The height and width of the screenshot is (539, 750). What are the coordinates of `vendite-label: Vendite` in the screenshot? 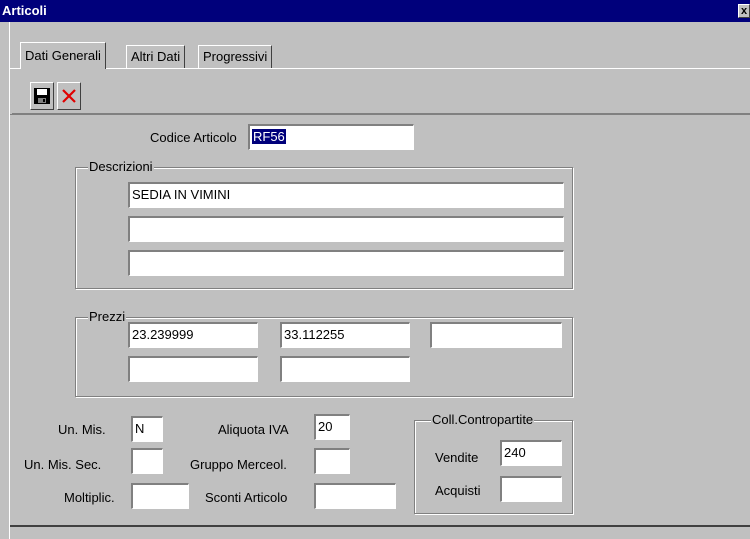 It's located at (457, 457).